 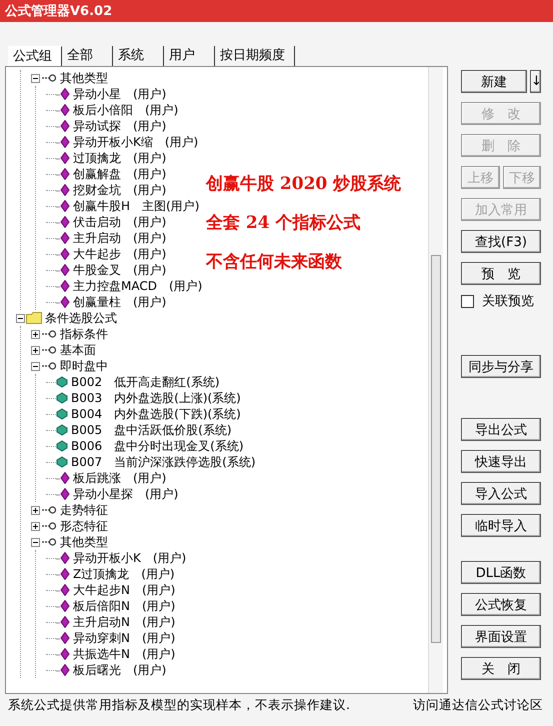 What do you see at coordinates (124, 606) in the screenshot?
I see `tree-item: 板后倍阳N (用户)` at bounding box center [124, 606].